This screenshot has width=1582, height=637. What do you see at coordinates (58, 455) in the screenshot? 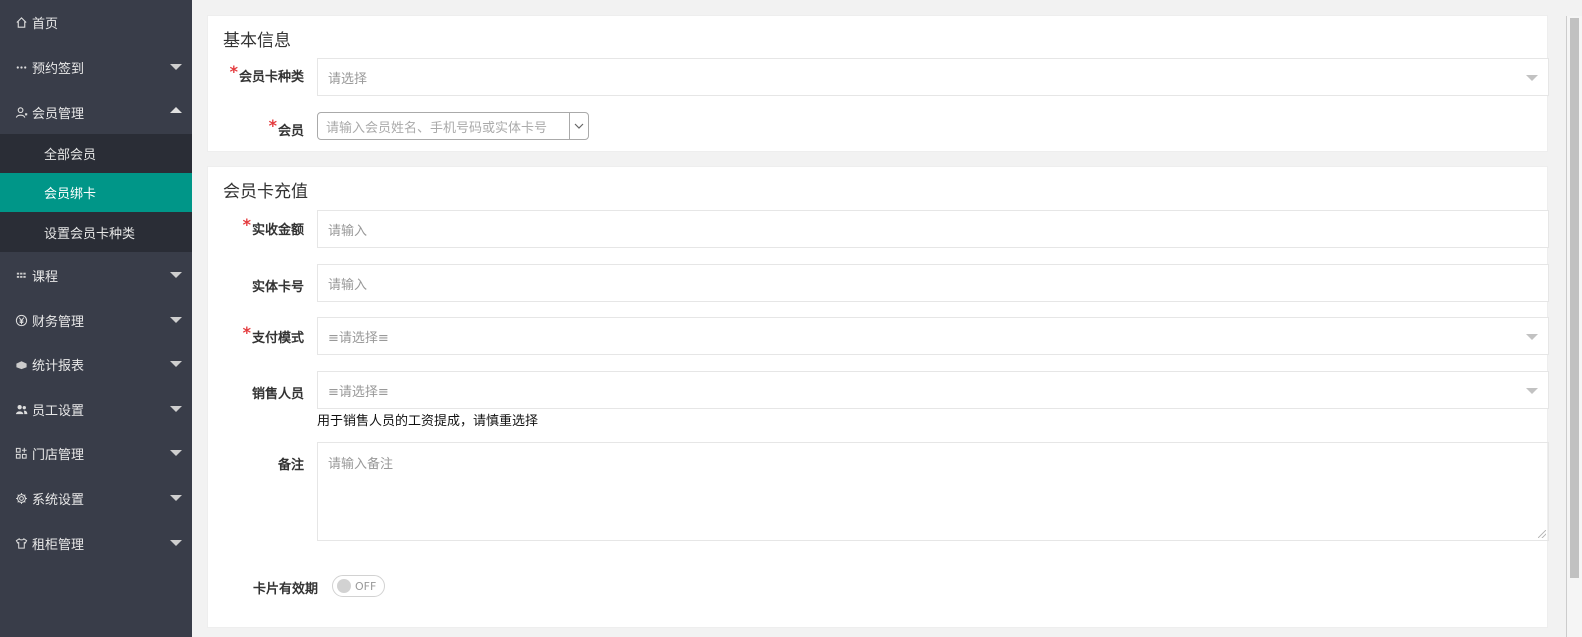
I see `nav-stores-label: 门店管理` at bounding box center [58, 455].